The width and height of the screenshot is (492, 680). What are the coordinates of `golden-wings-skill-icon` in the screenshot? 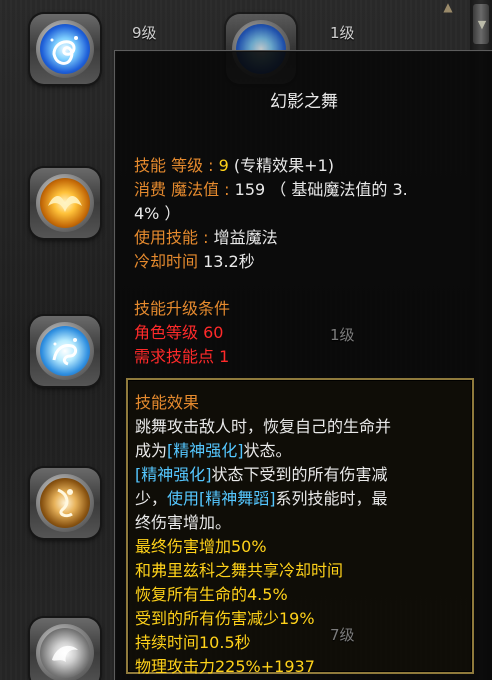 It's located at (65, 203).